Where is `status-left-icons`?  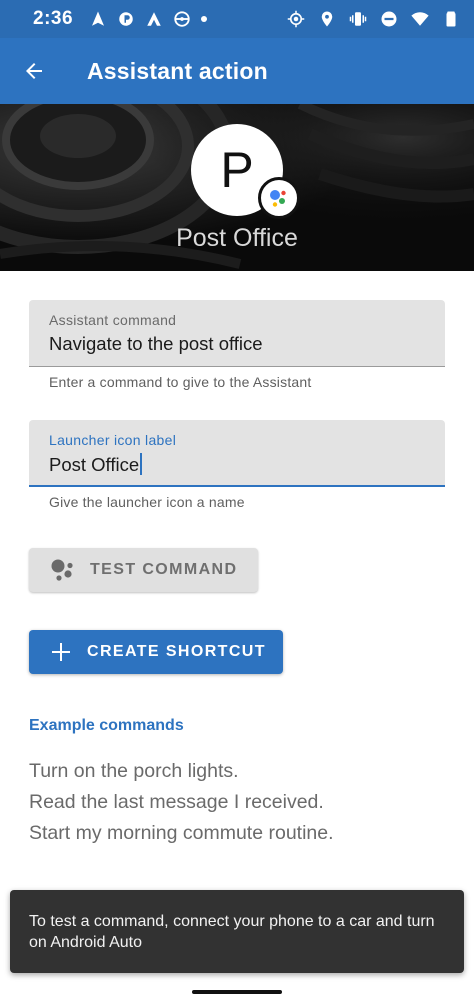
status-left-icons is located at coordinates (148, 19).